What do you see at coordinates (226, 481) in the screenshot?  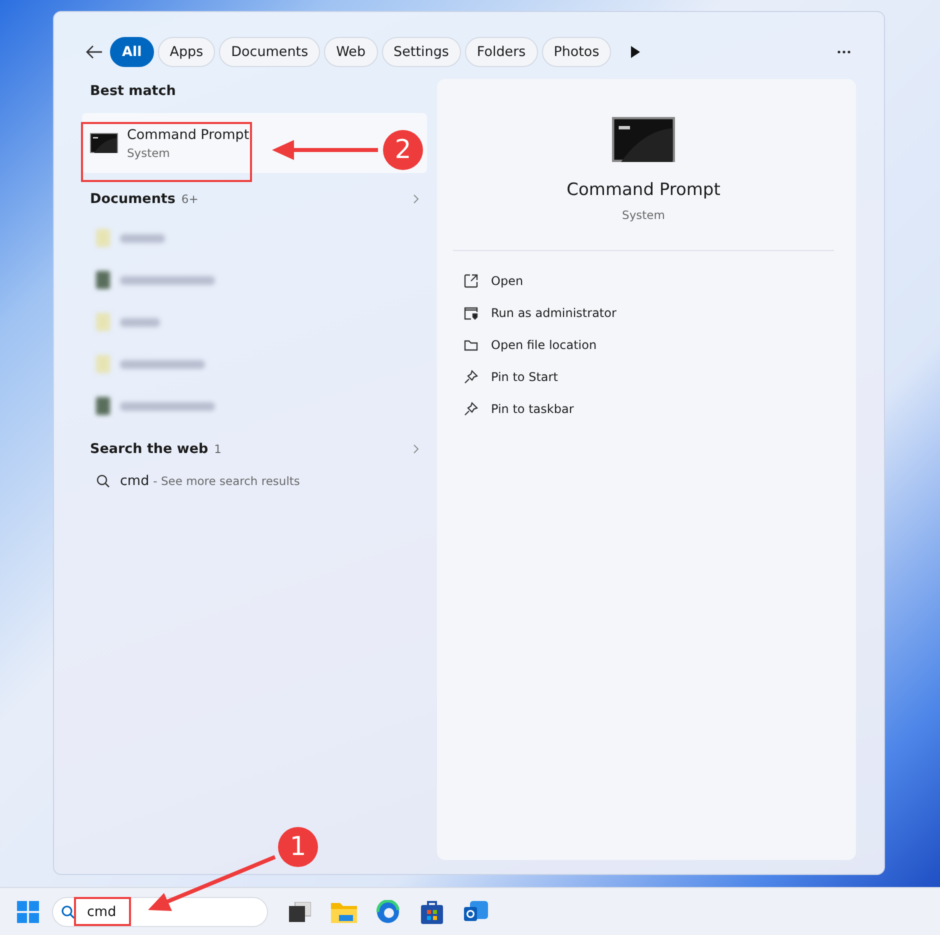 I see `web-hint: - See more search results` at bounding box center [226, 481].